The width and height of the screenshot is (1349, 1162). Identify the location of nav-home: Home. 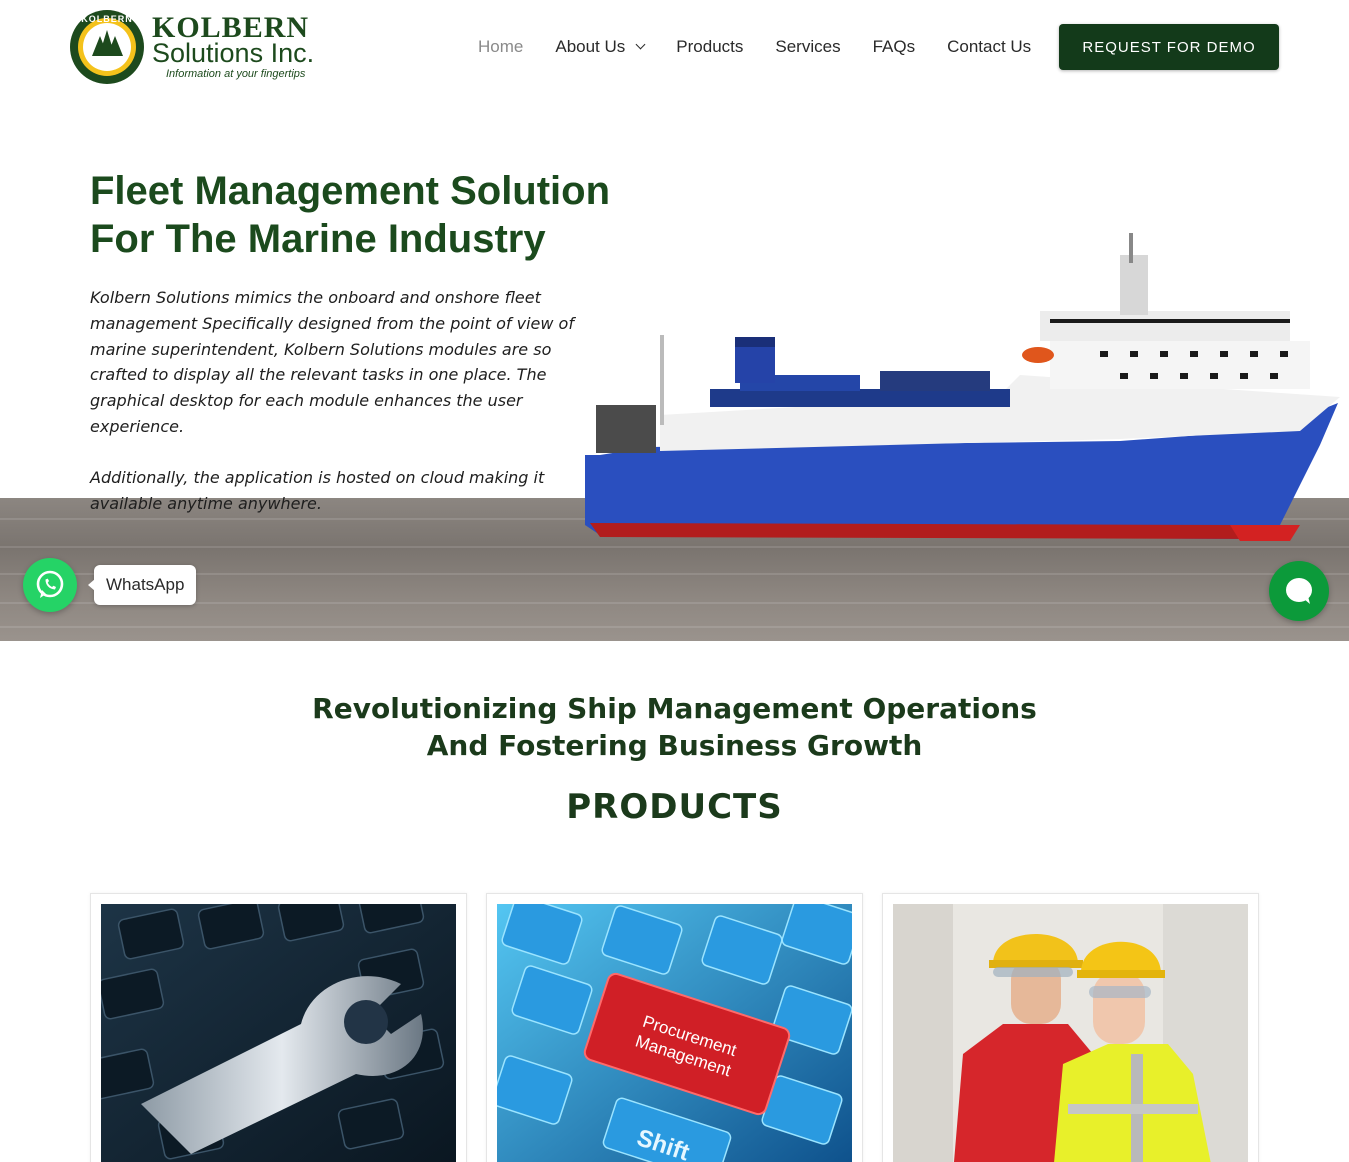
(500, 47).